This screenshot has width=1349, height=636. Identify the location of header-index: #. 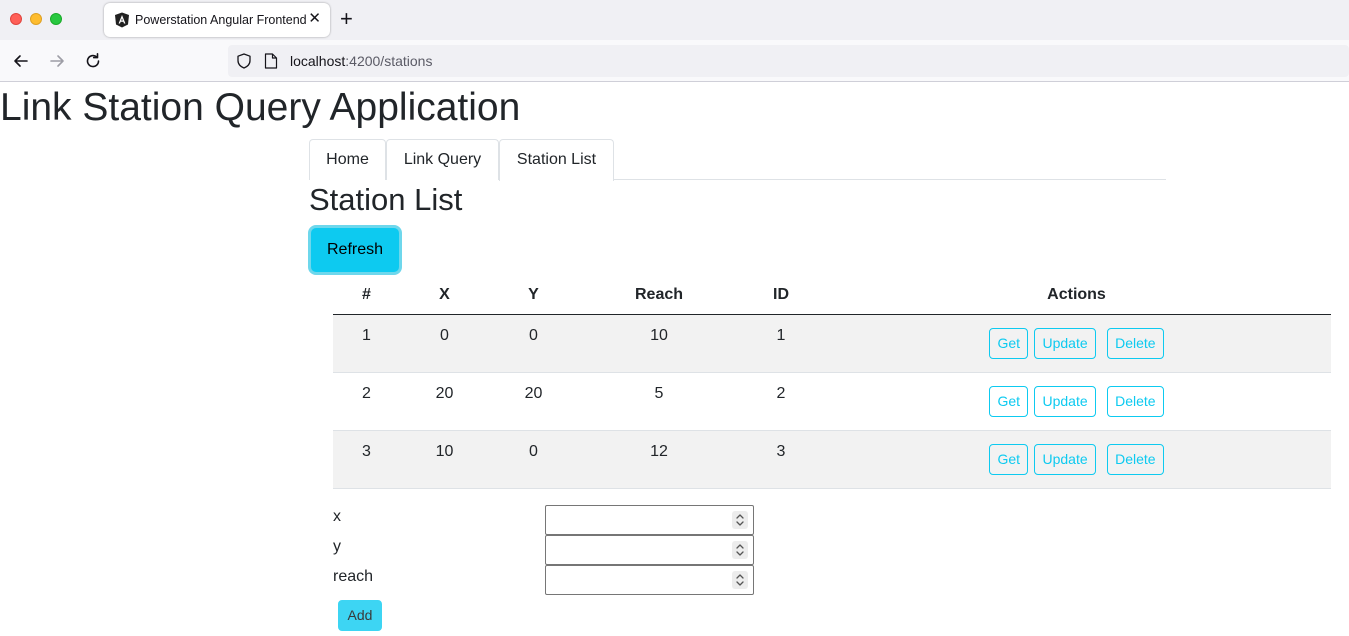
(366, 295).